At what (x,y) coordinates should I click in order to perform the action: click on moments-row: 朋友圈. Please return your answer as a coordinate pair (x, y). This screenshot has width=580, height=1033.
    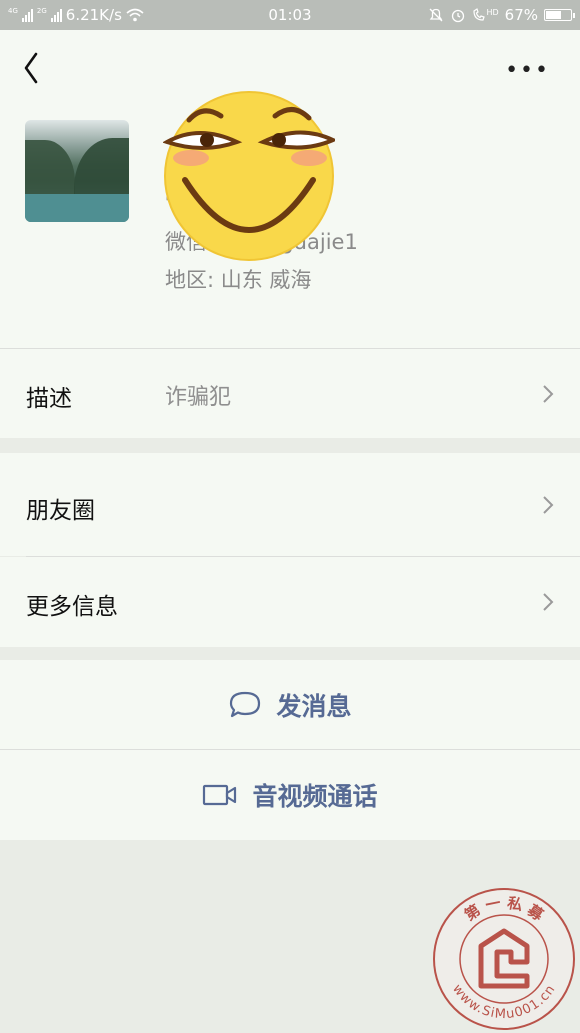
    Looking at the image, I should click on (290, 504).